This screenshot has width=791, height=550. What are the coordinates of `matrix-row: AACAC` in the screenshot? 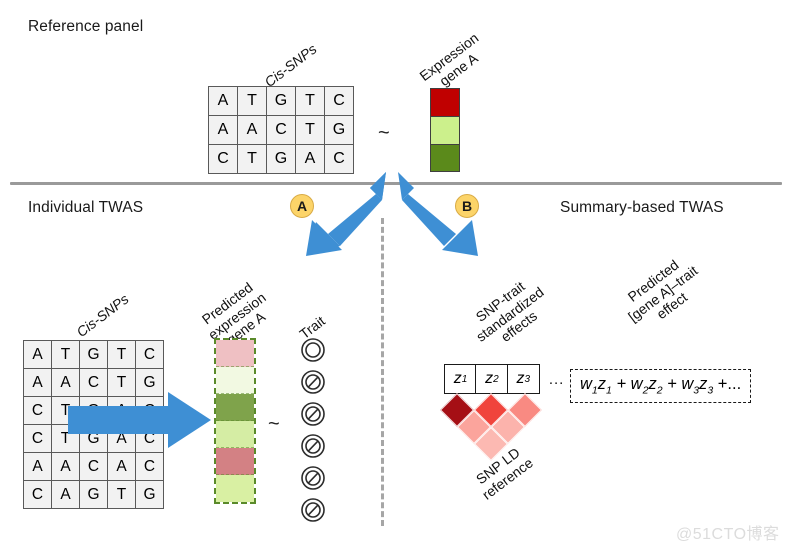 It's located at (93, 466).